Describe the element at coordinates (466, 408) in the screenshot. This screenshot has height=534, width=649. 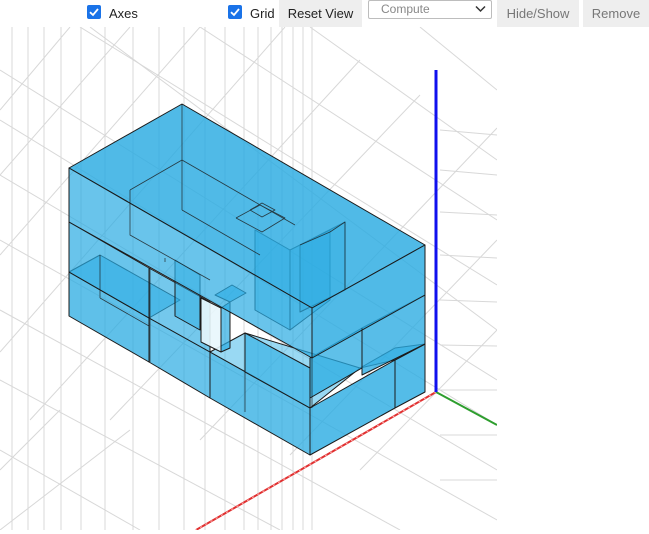
I see `y-axis` at that location.